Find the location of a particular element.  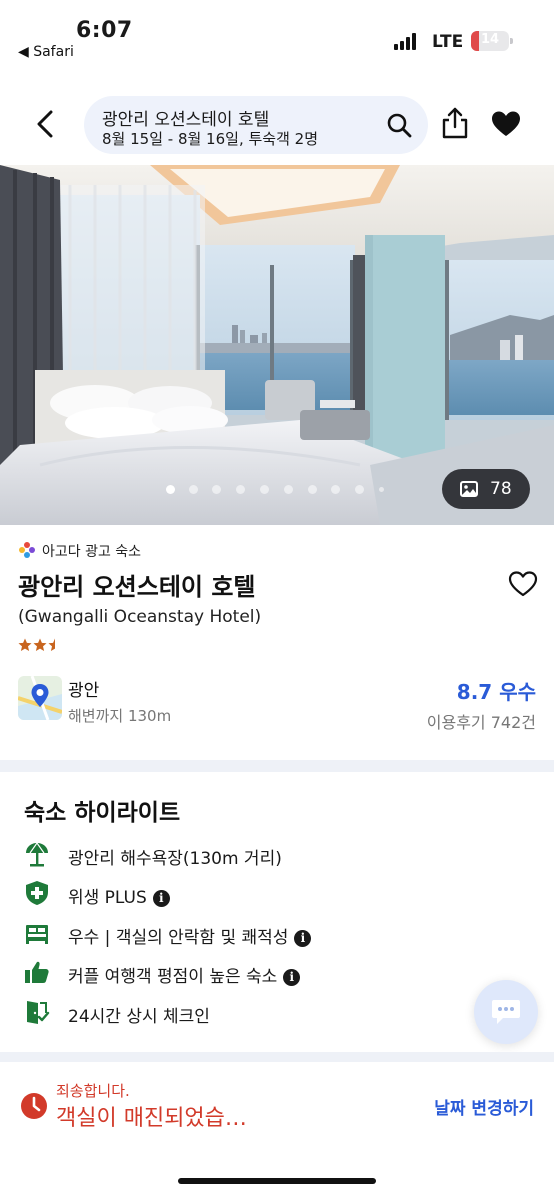

highlight-label: 커플 여행객 평점이 높은 숙소 i is located at coordinates (184, 974).